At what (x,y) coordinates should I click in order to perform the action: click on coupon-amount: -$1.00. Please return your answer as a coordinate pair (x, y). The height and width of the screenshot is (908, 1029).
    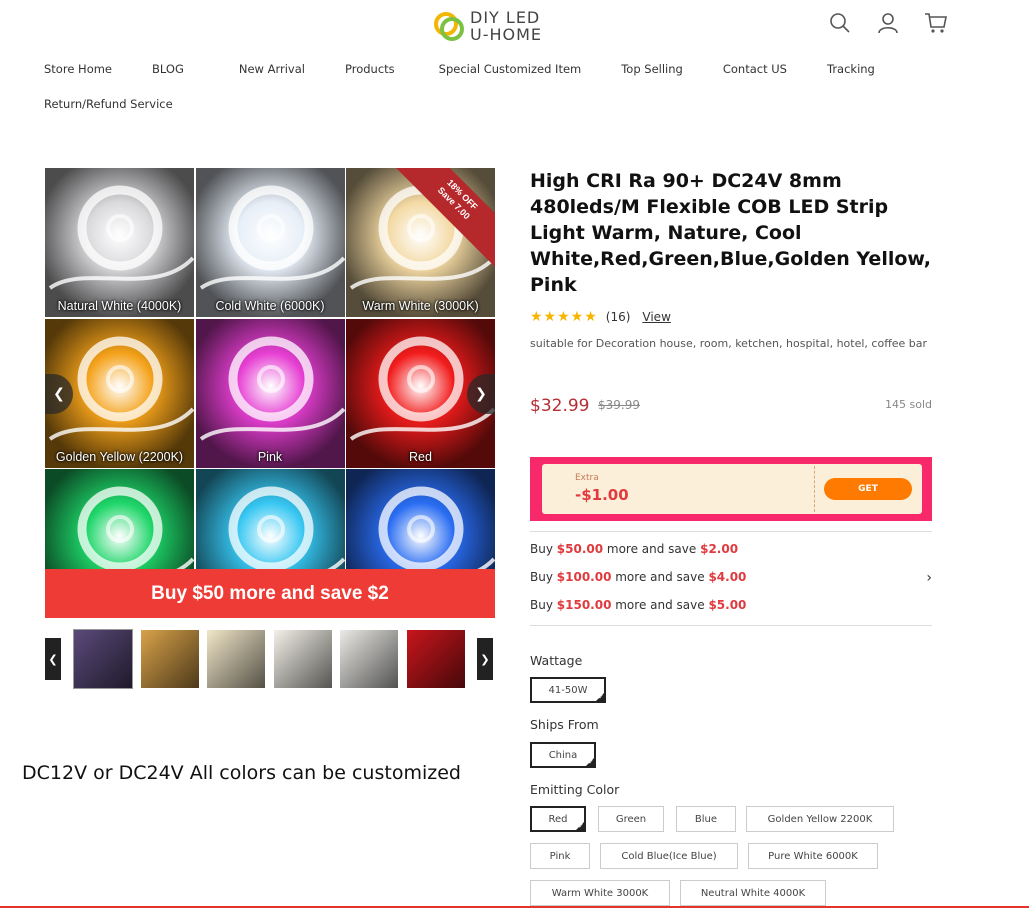
    Looking at the image, I should click on (602, 495).